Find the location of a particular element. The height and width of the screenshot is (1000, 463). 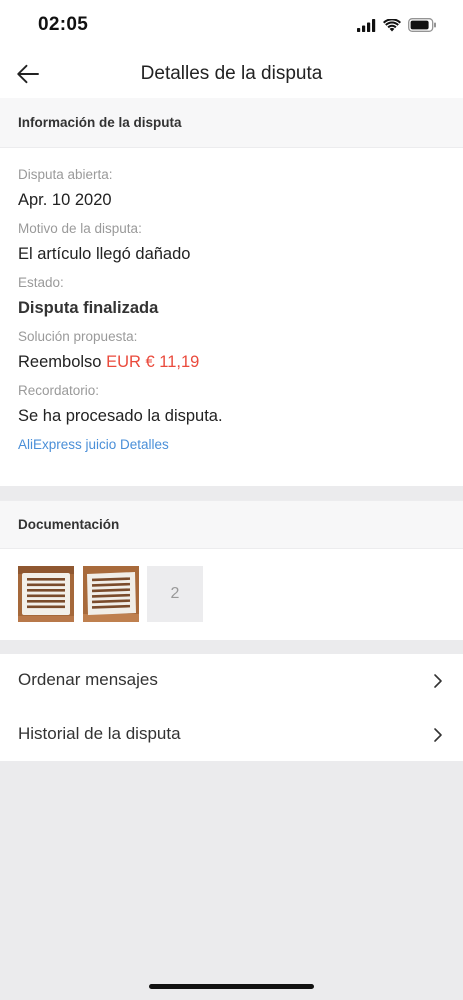

dispute-menu: Ordenar mensajes Historial de la disputa is located at coordinates (231, 707).